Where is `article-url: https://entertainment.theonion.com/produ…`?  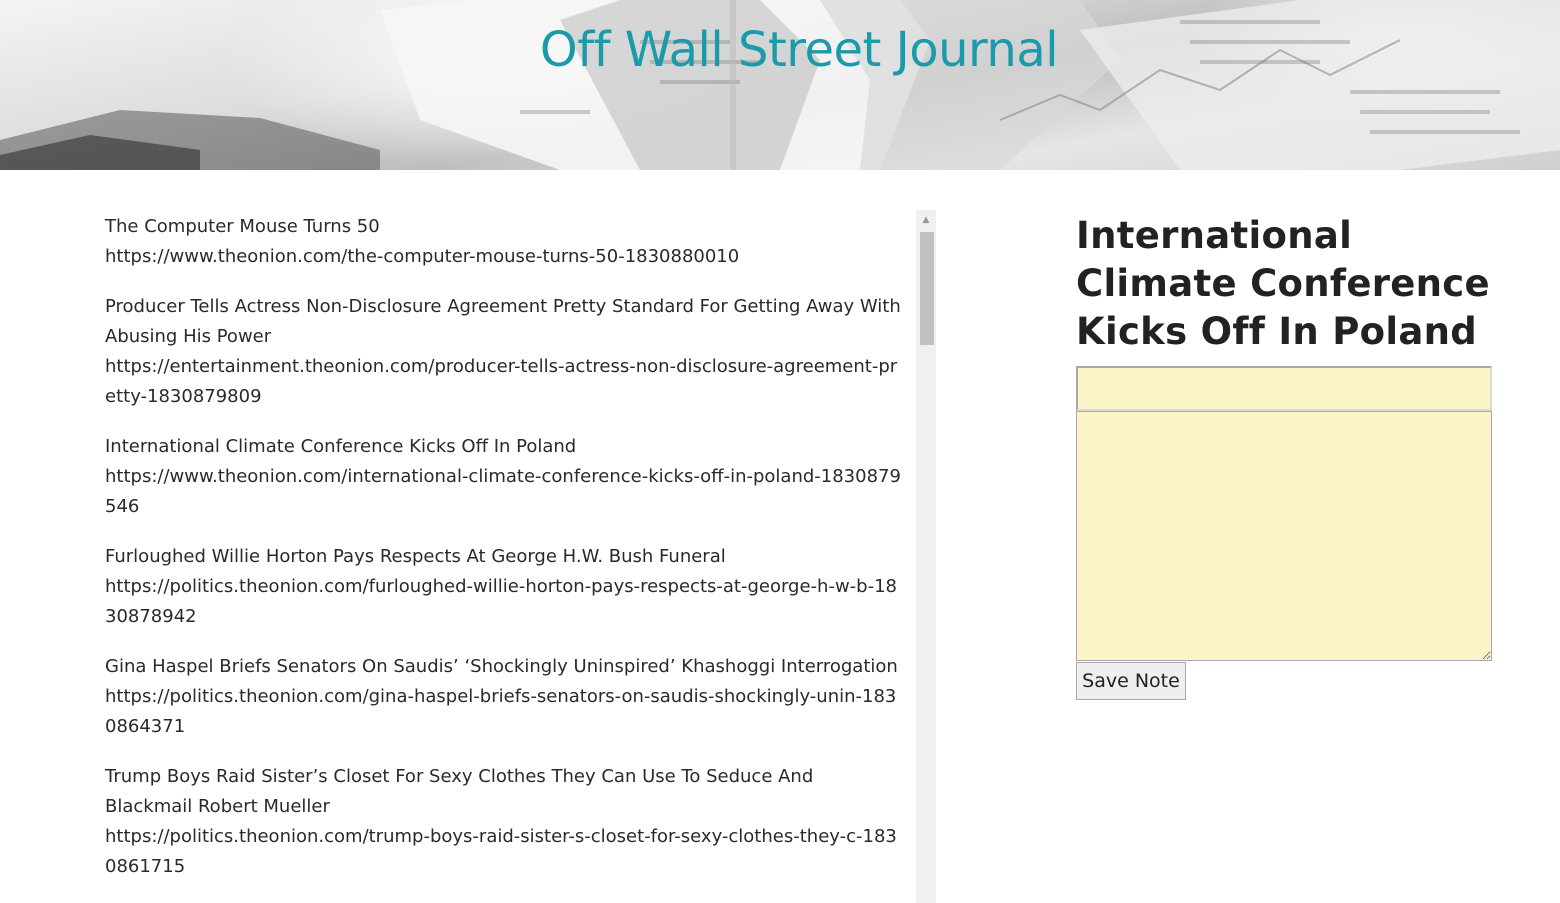 article-url: https://entertainment.theonion.com/produ… is located at coordinates (505, 382).